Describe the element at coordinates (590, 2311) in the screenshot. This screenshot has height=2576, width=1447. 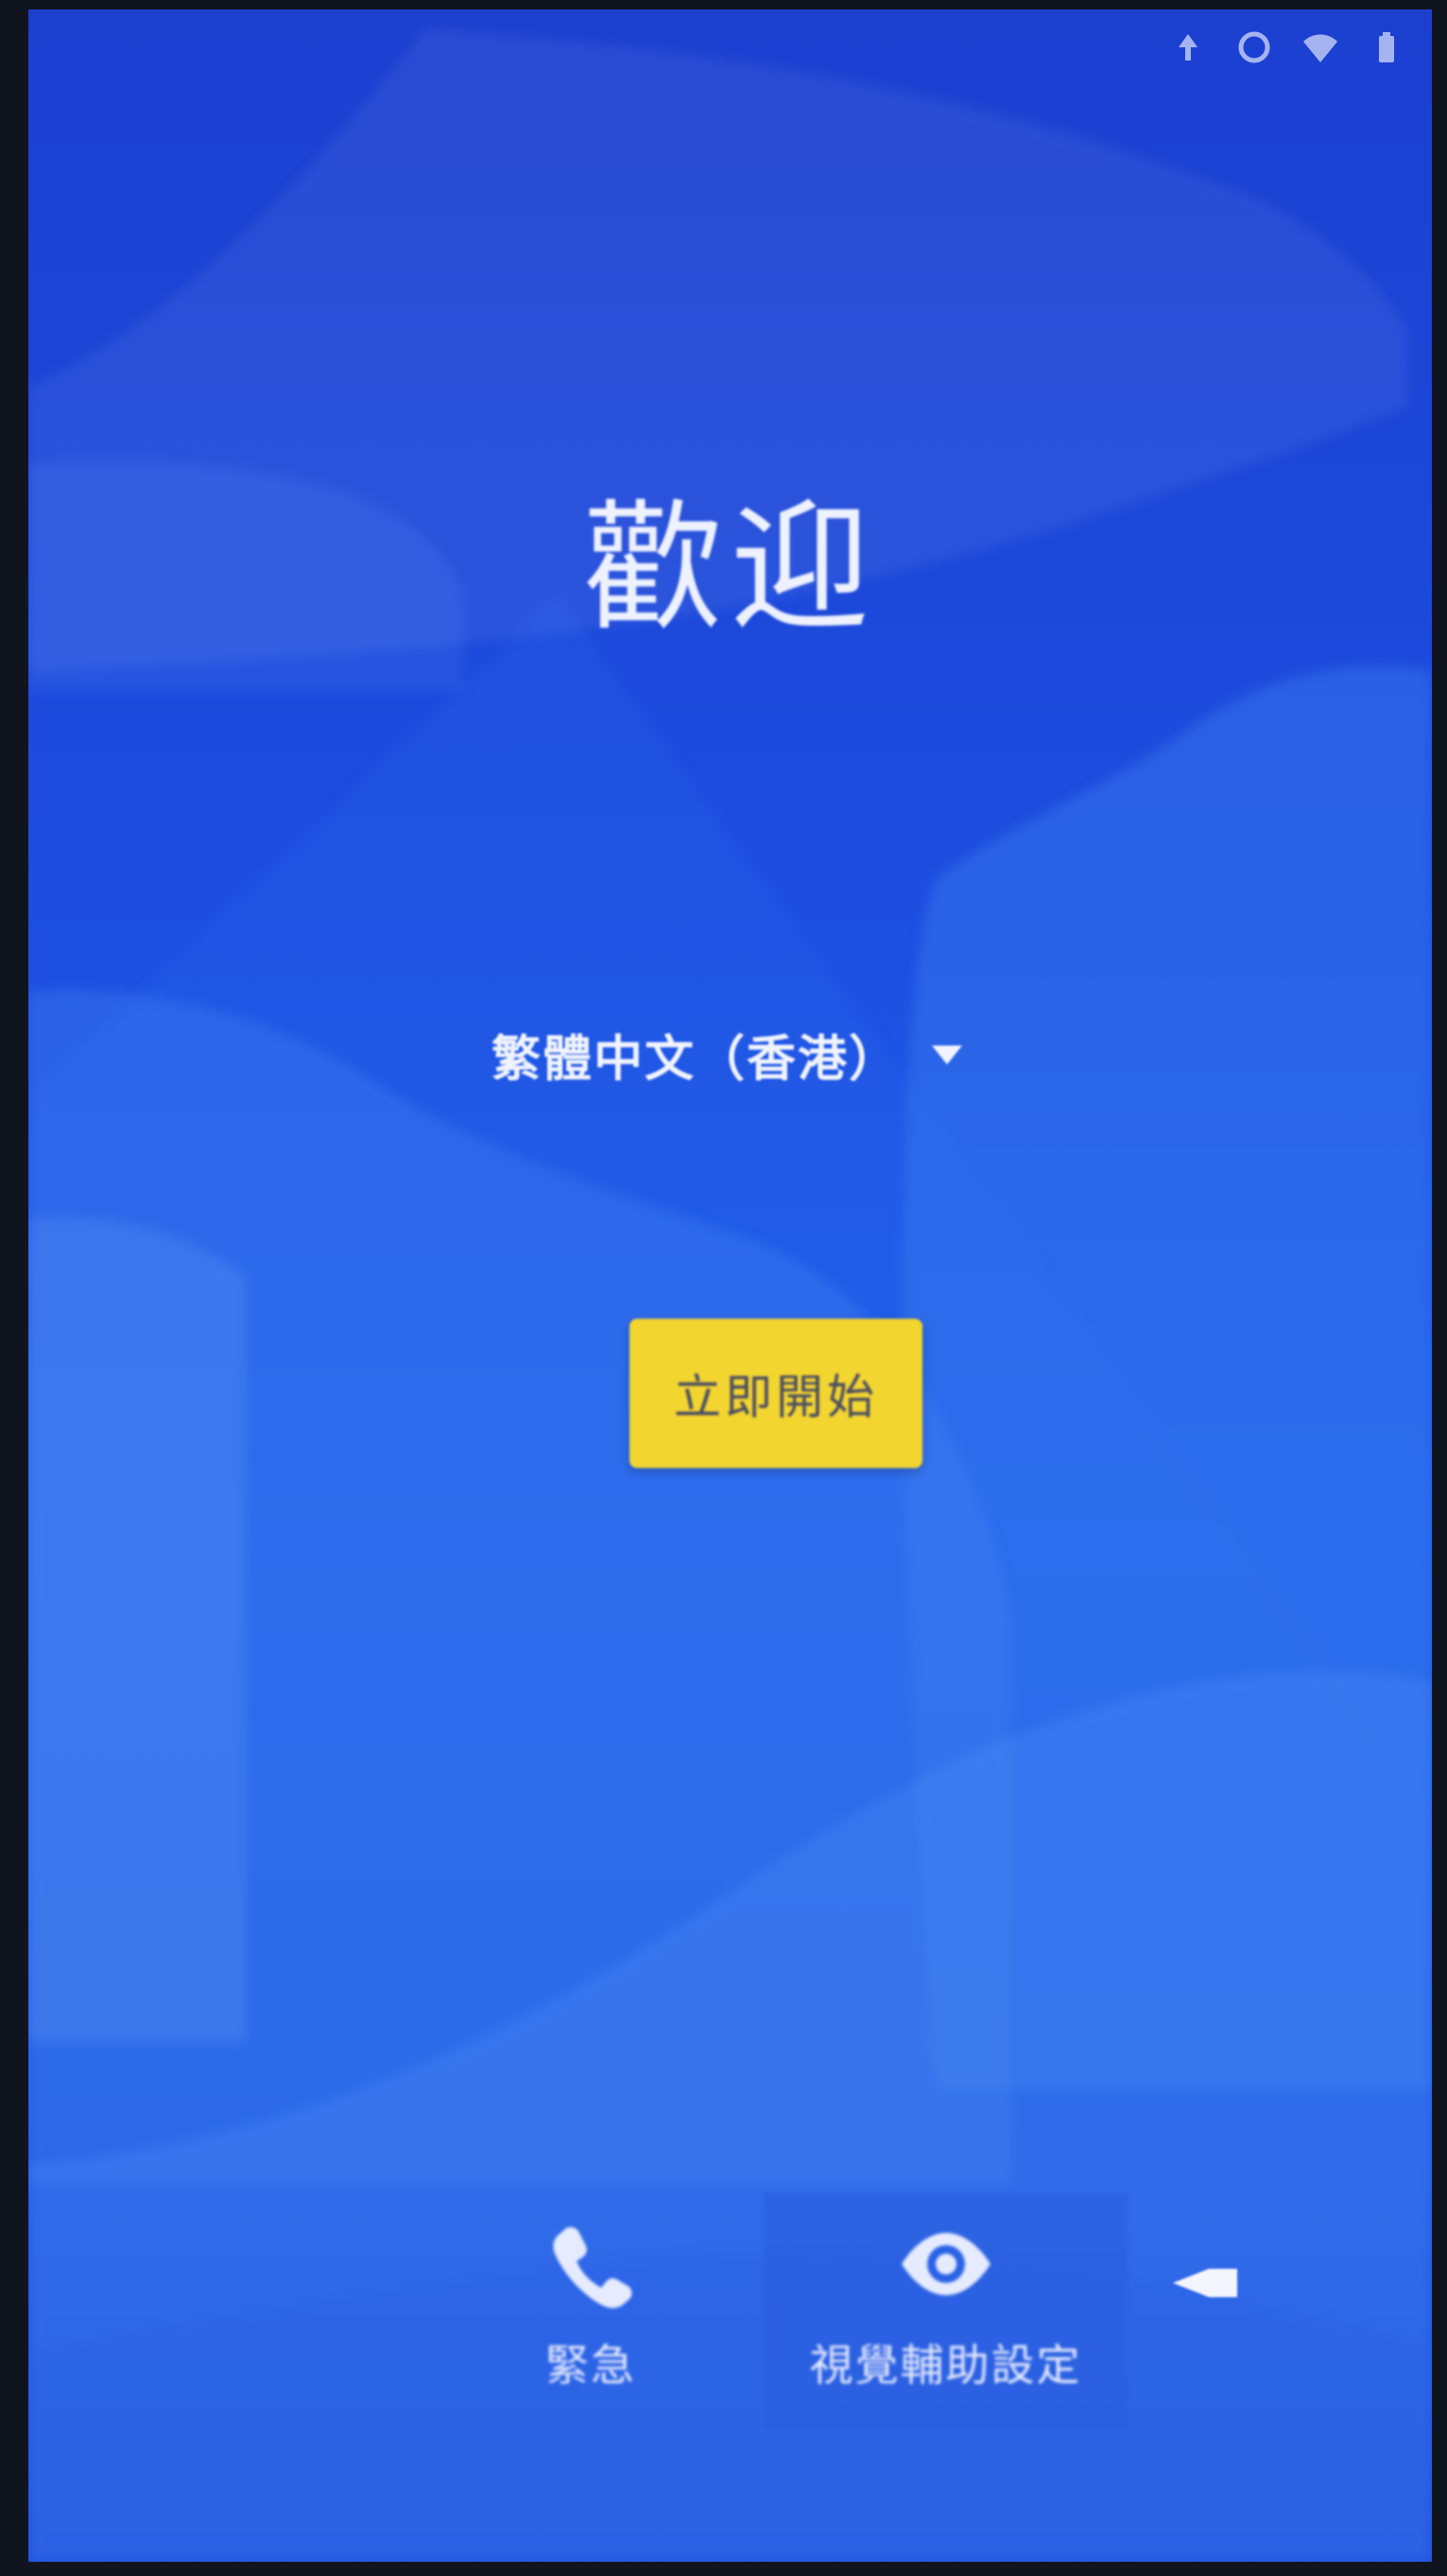
I see `emergency-button: 緊急` at that location.